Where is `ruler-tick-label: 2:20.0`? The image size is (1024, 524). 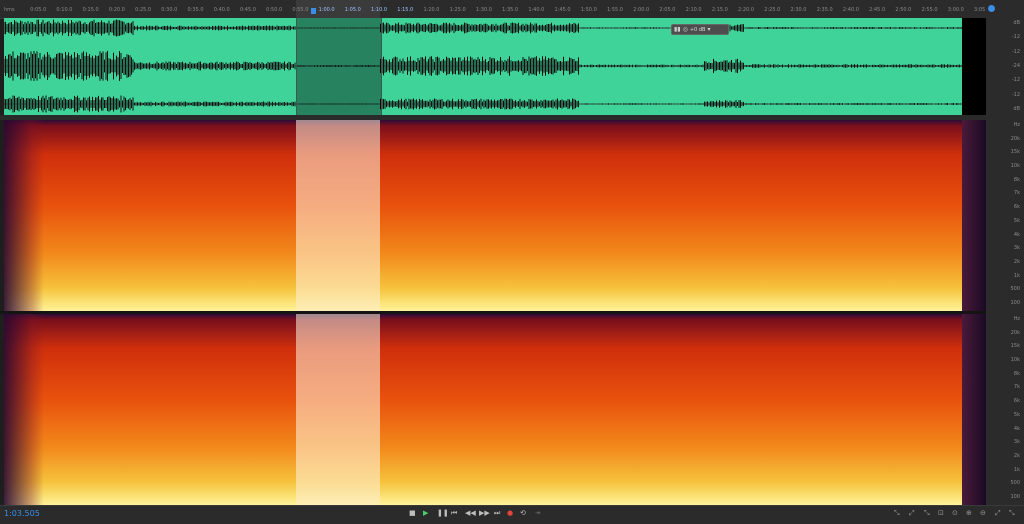 ruler-tick-label: 2:20.0 is located at coordinates (746, 10).